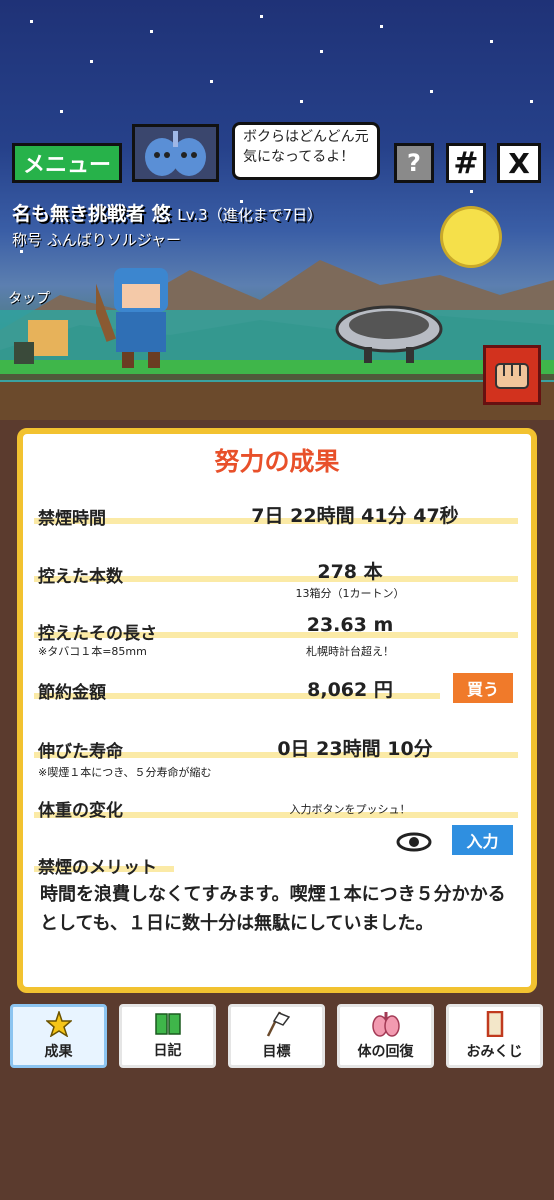 This screenshot has height=1200, width=554. I want to click on tab-body-recovery: 体の回復, so click(385, 1036).